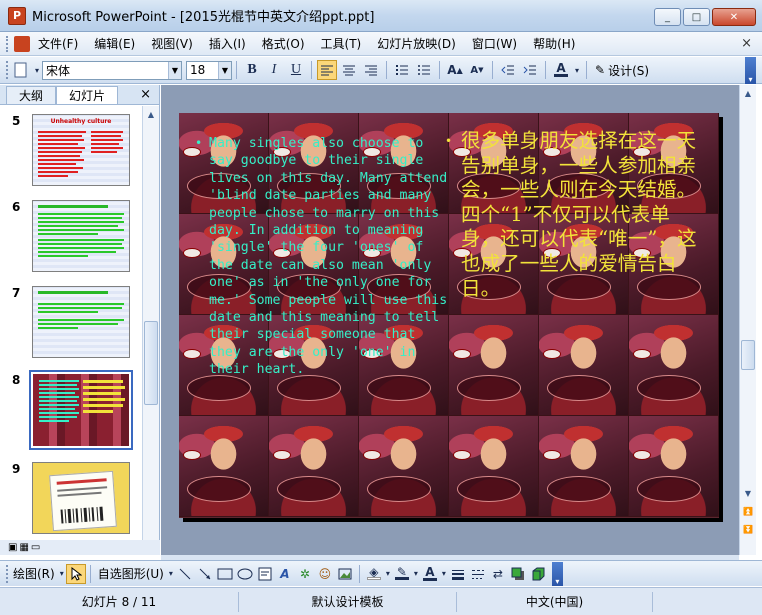  Describe the element at coordinates (349, 70) in the screenshot. I see `align-center-icon` at that location.